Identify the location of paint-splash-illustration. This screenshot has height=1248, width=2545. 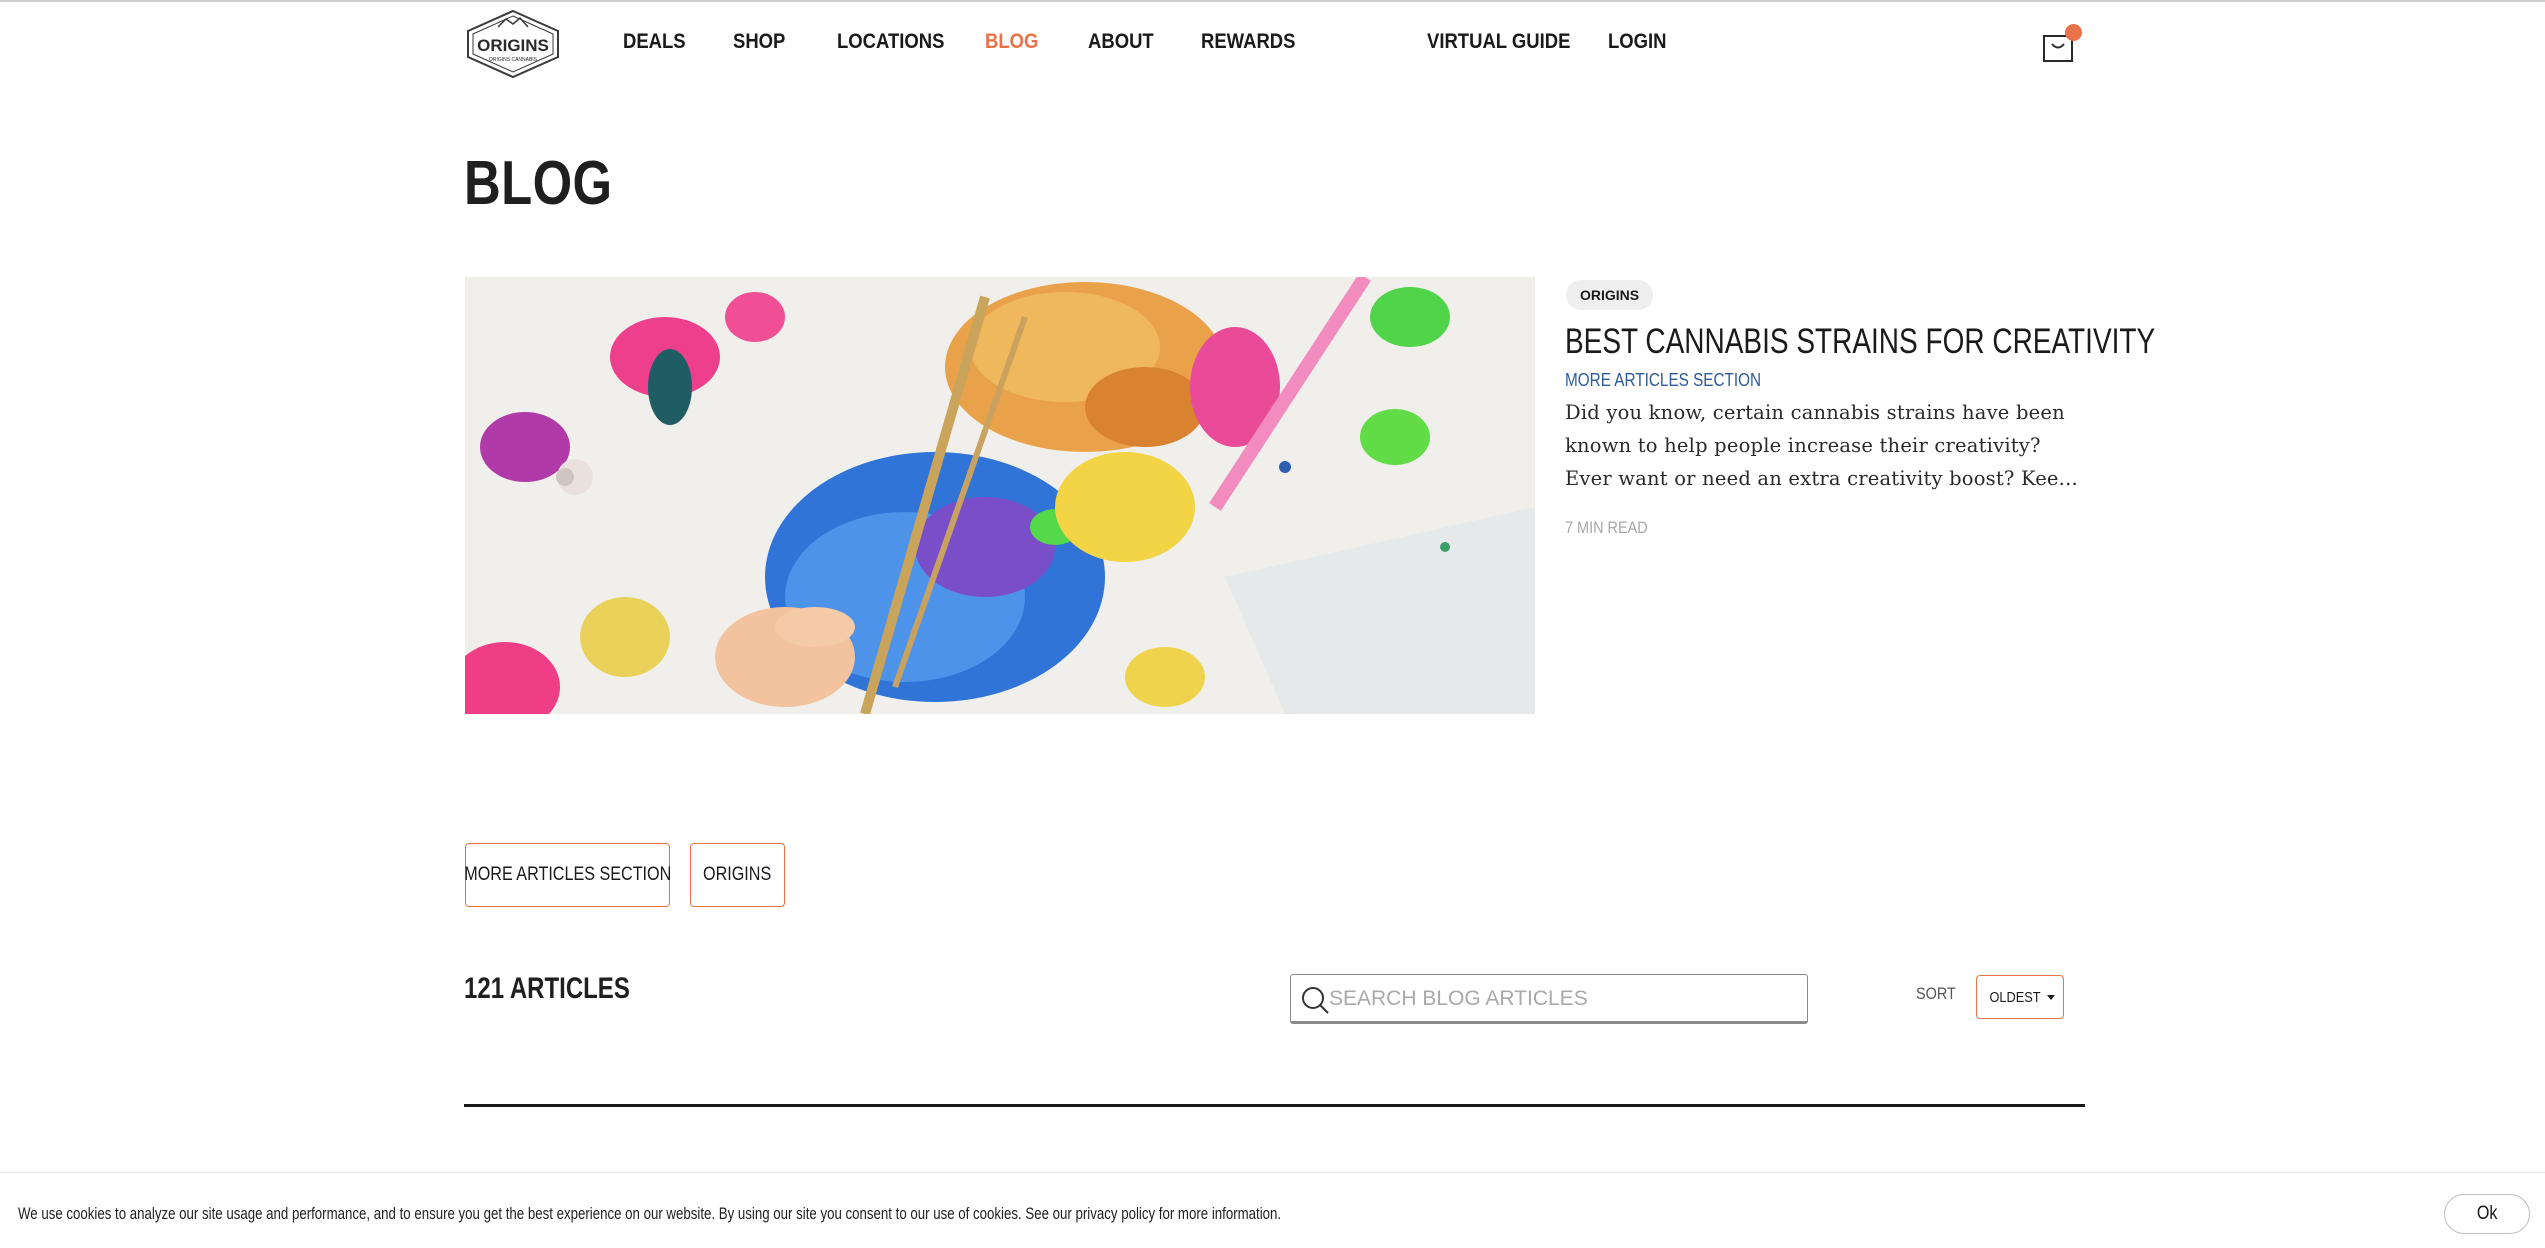
(1000, 495).